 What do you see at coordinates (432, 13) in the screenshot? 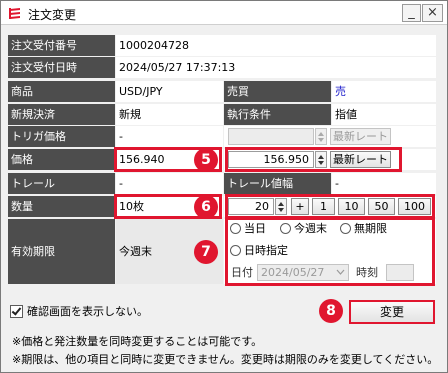
I see `close-button: ×` at bounding box center [432, 13].